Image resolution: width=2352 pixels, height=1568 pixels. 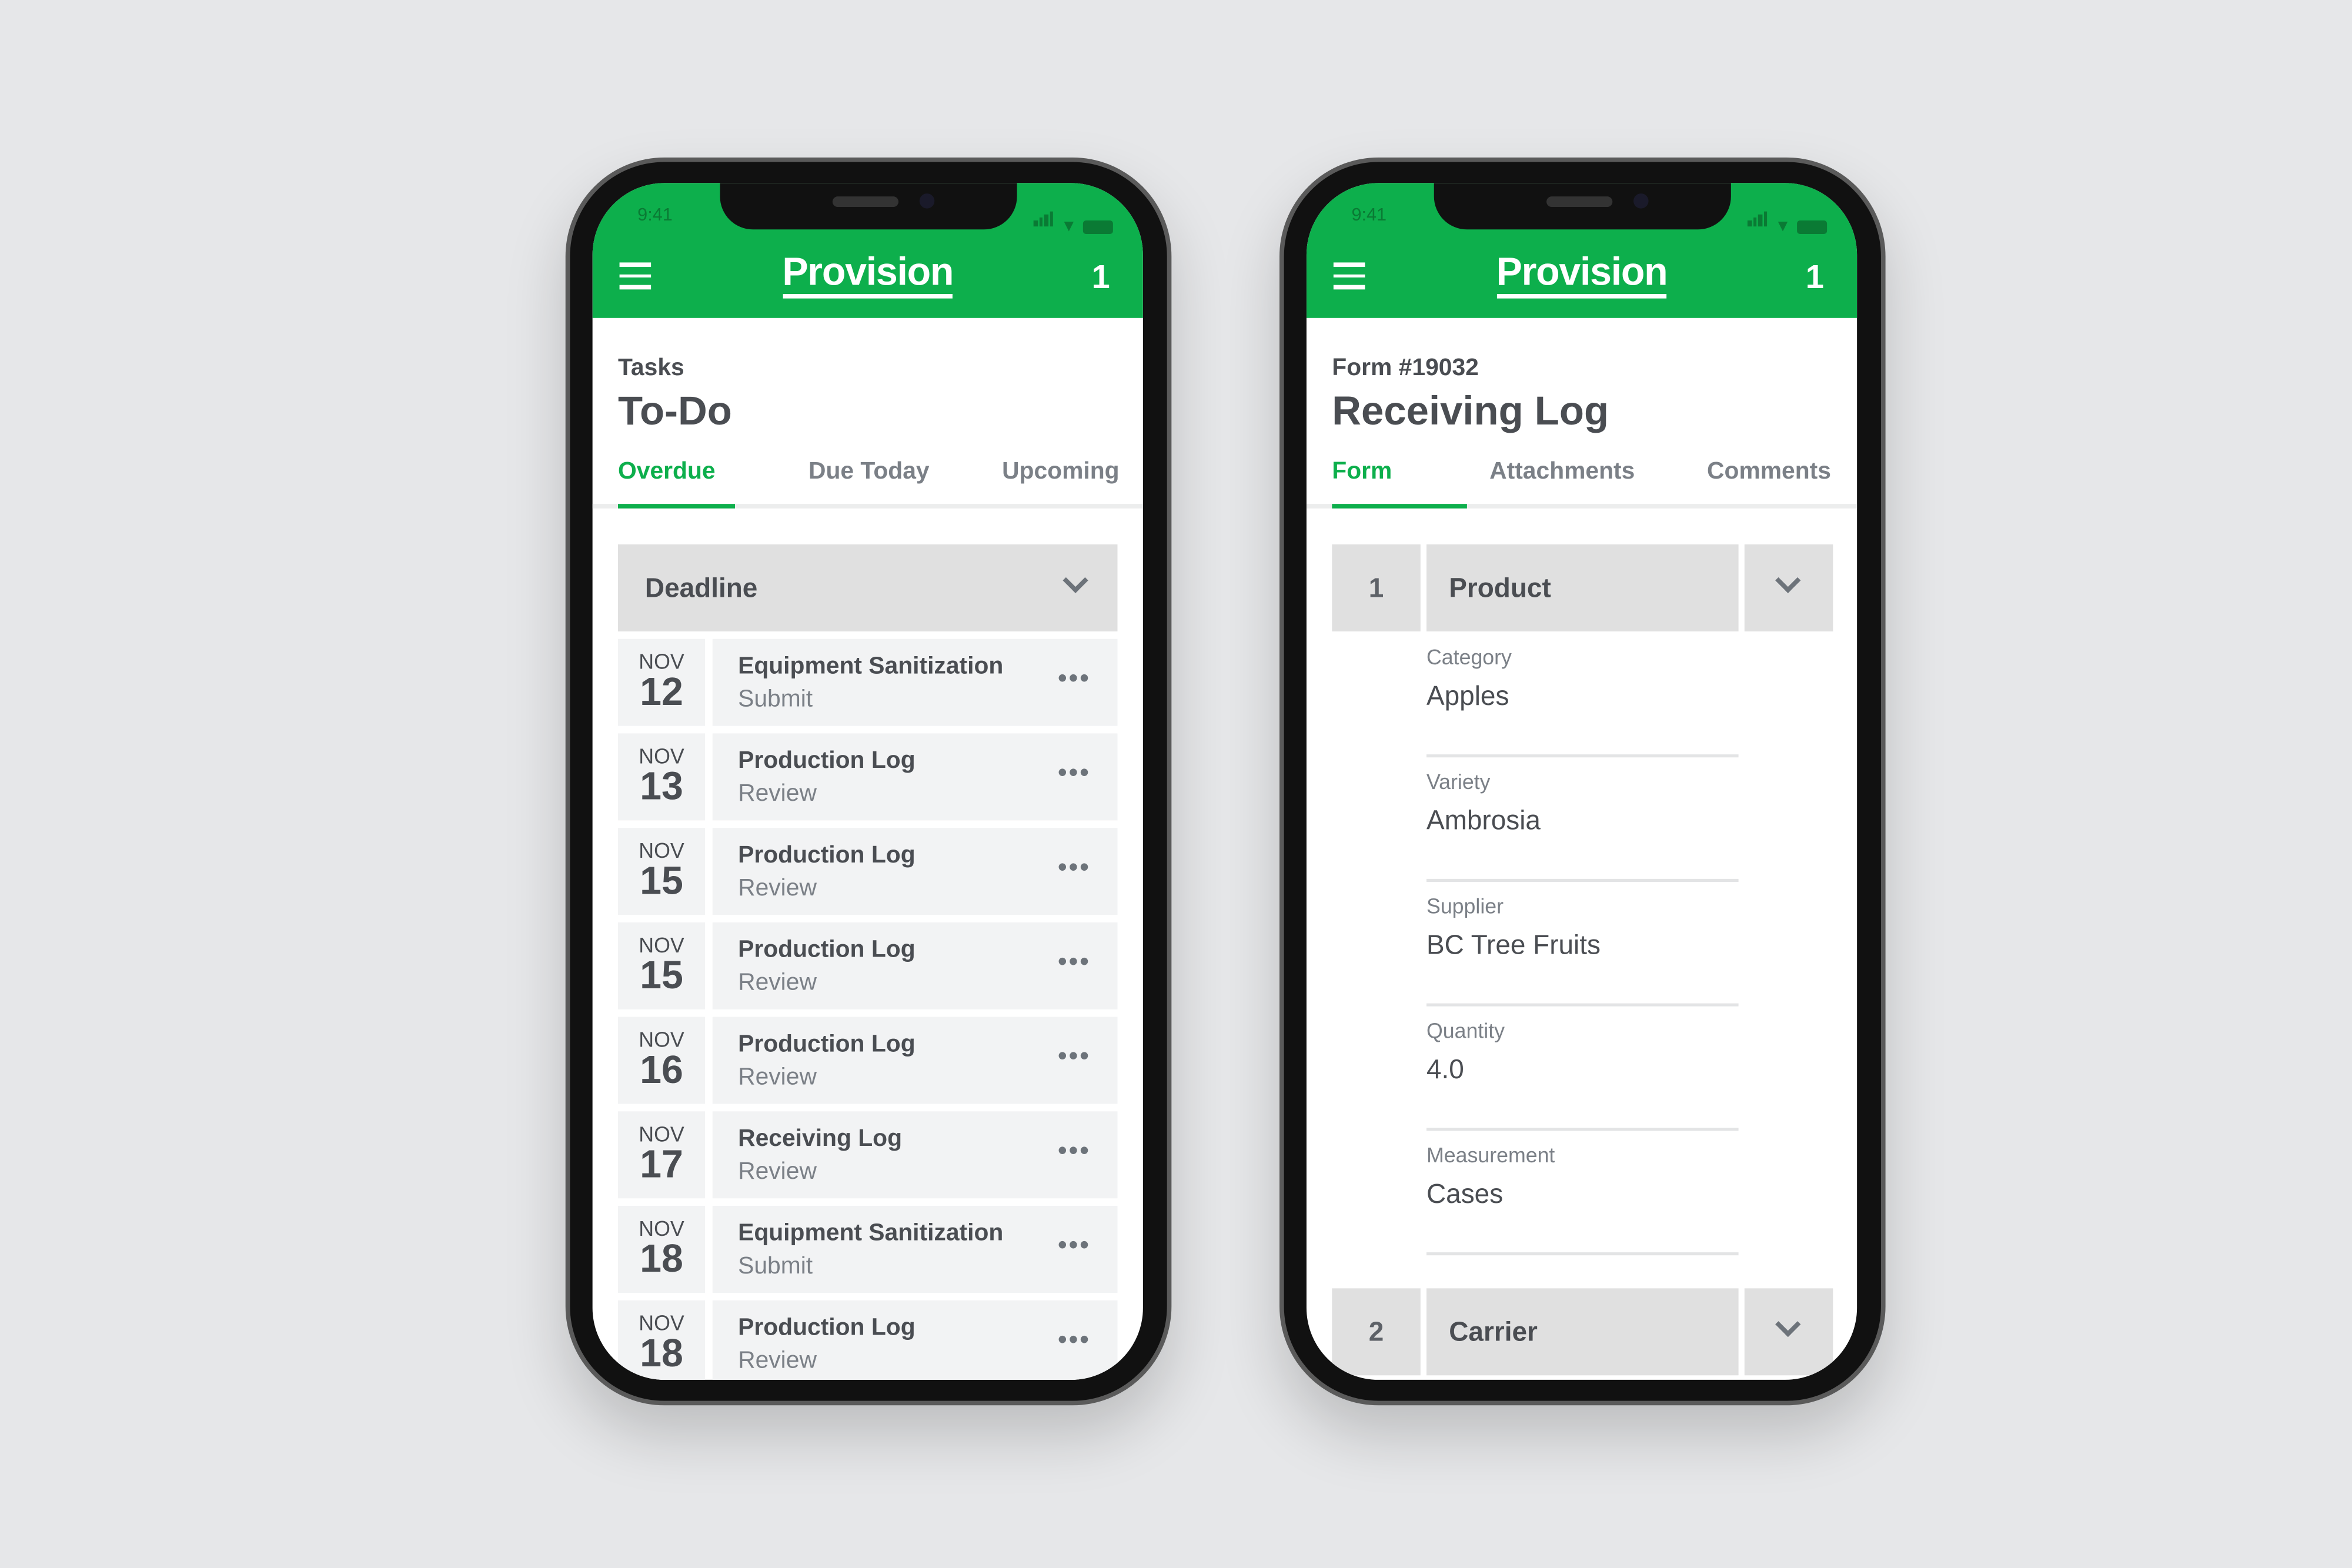 What do you see at coordinates (661, 1069) in the screenshot?
I see `task-day: 16` at bounding box center [661, 1069].